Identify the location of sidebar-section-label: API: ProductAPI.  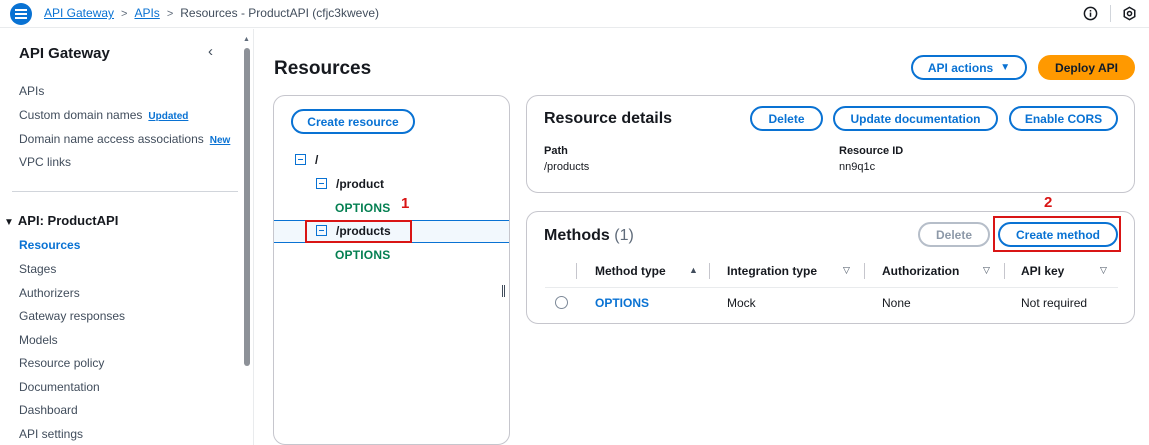
(68, 220).